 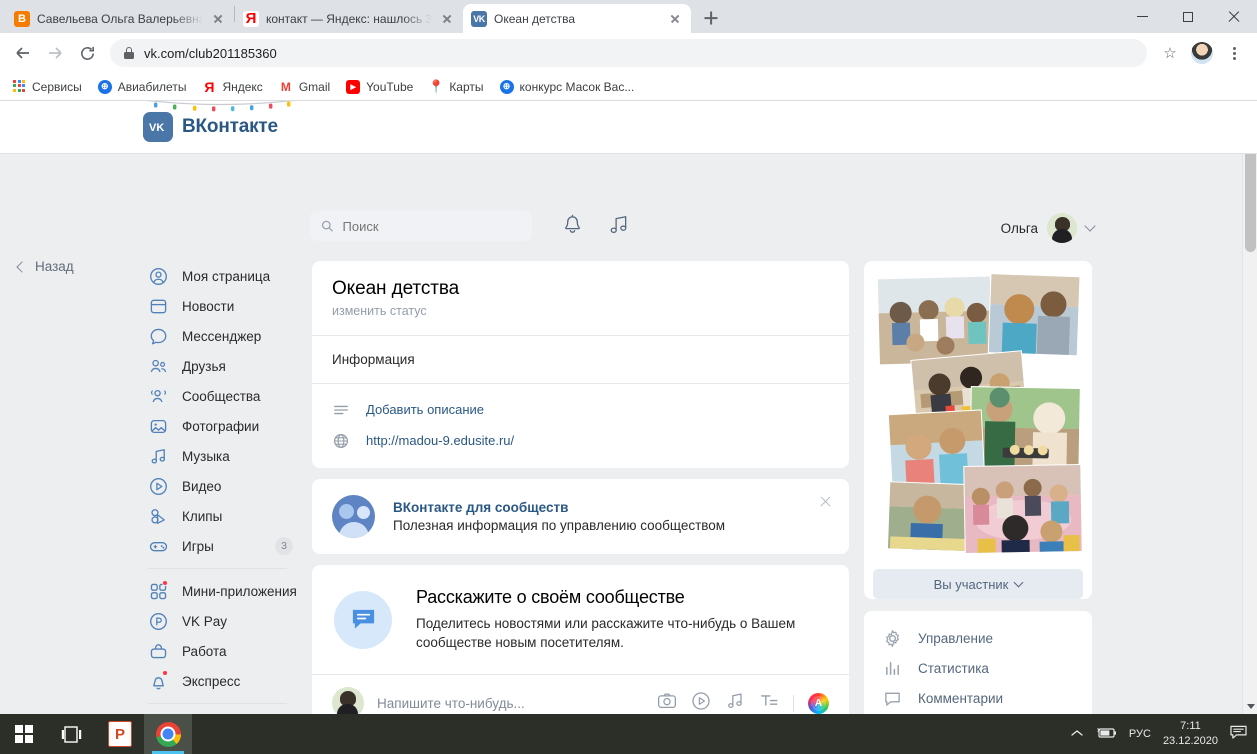 What do you see at coordinates (285, 86) in the screenshot?
I see `gmail-icon: M` at bounding box center [285, 86].